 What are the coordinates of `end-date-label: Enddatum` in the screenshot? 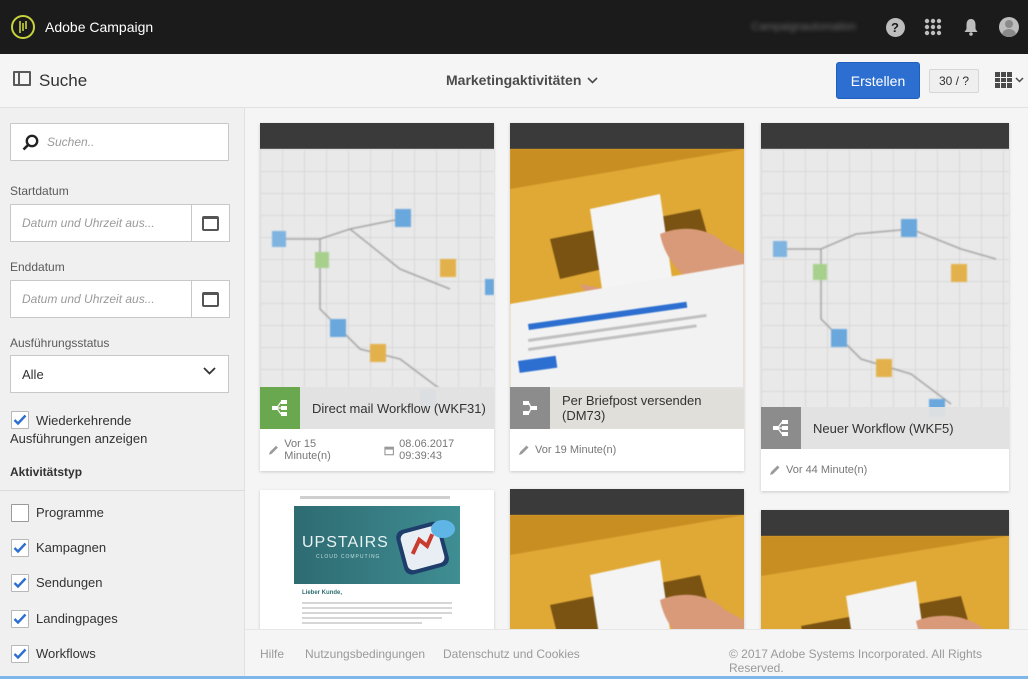 It's located at (37, 267).